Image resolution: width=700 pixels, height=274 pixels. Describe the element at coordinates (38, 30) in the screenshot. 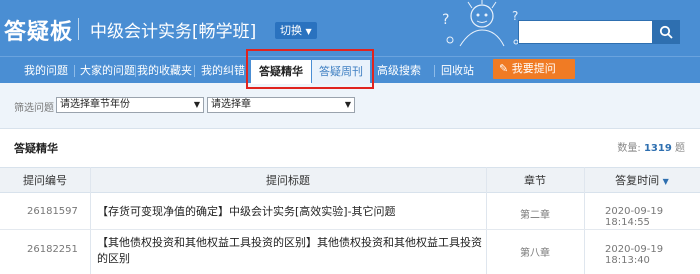

I see `app-logo: 答疑板` at that location.